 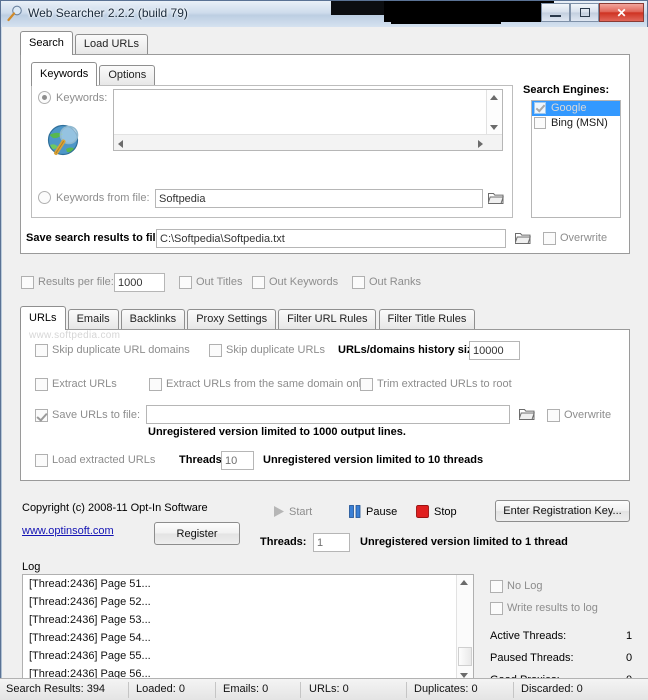 What do you see at coordinates (31, 567) in the screenshot?
I see `log-title: Log` at bounding box center [31, 567].